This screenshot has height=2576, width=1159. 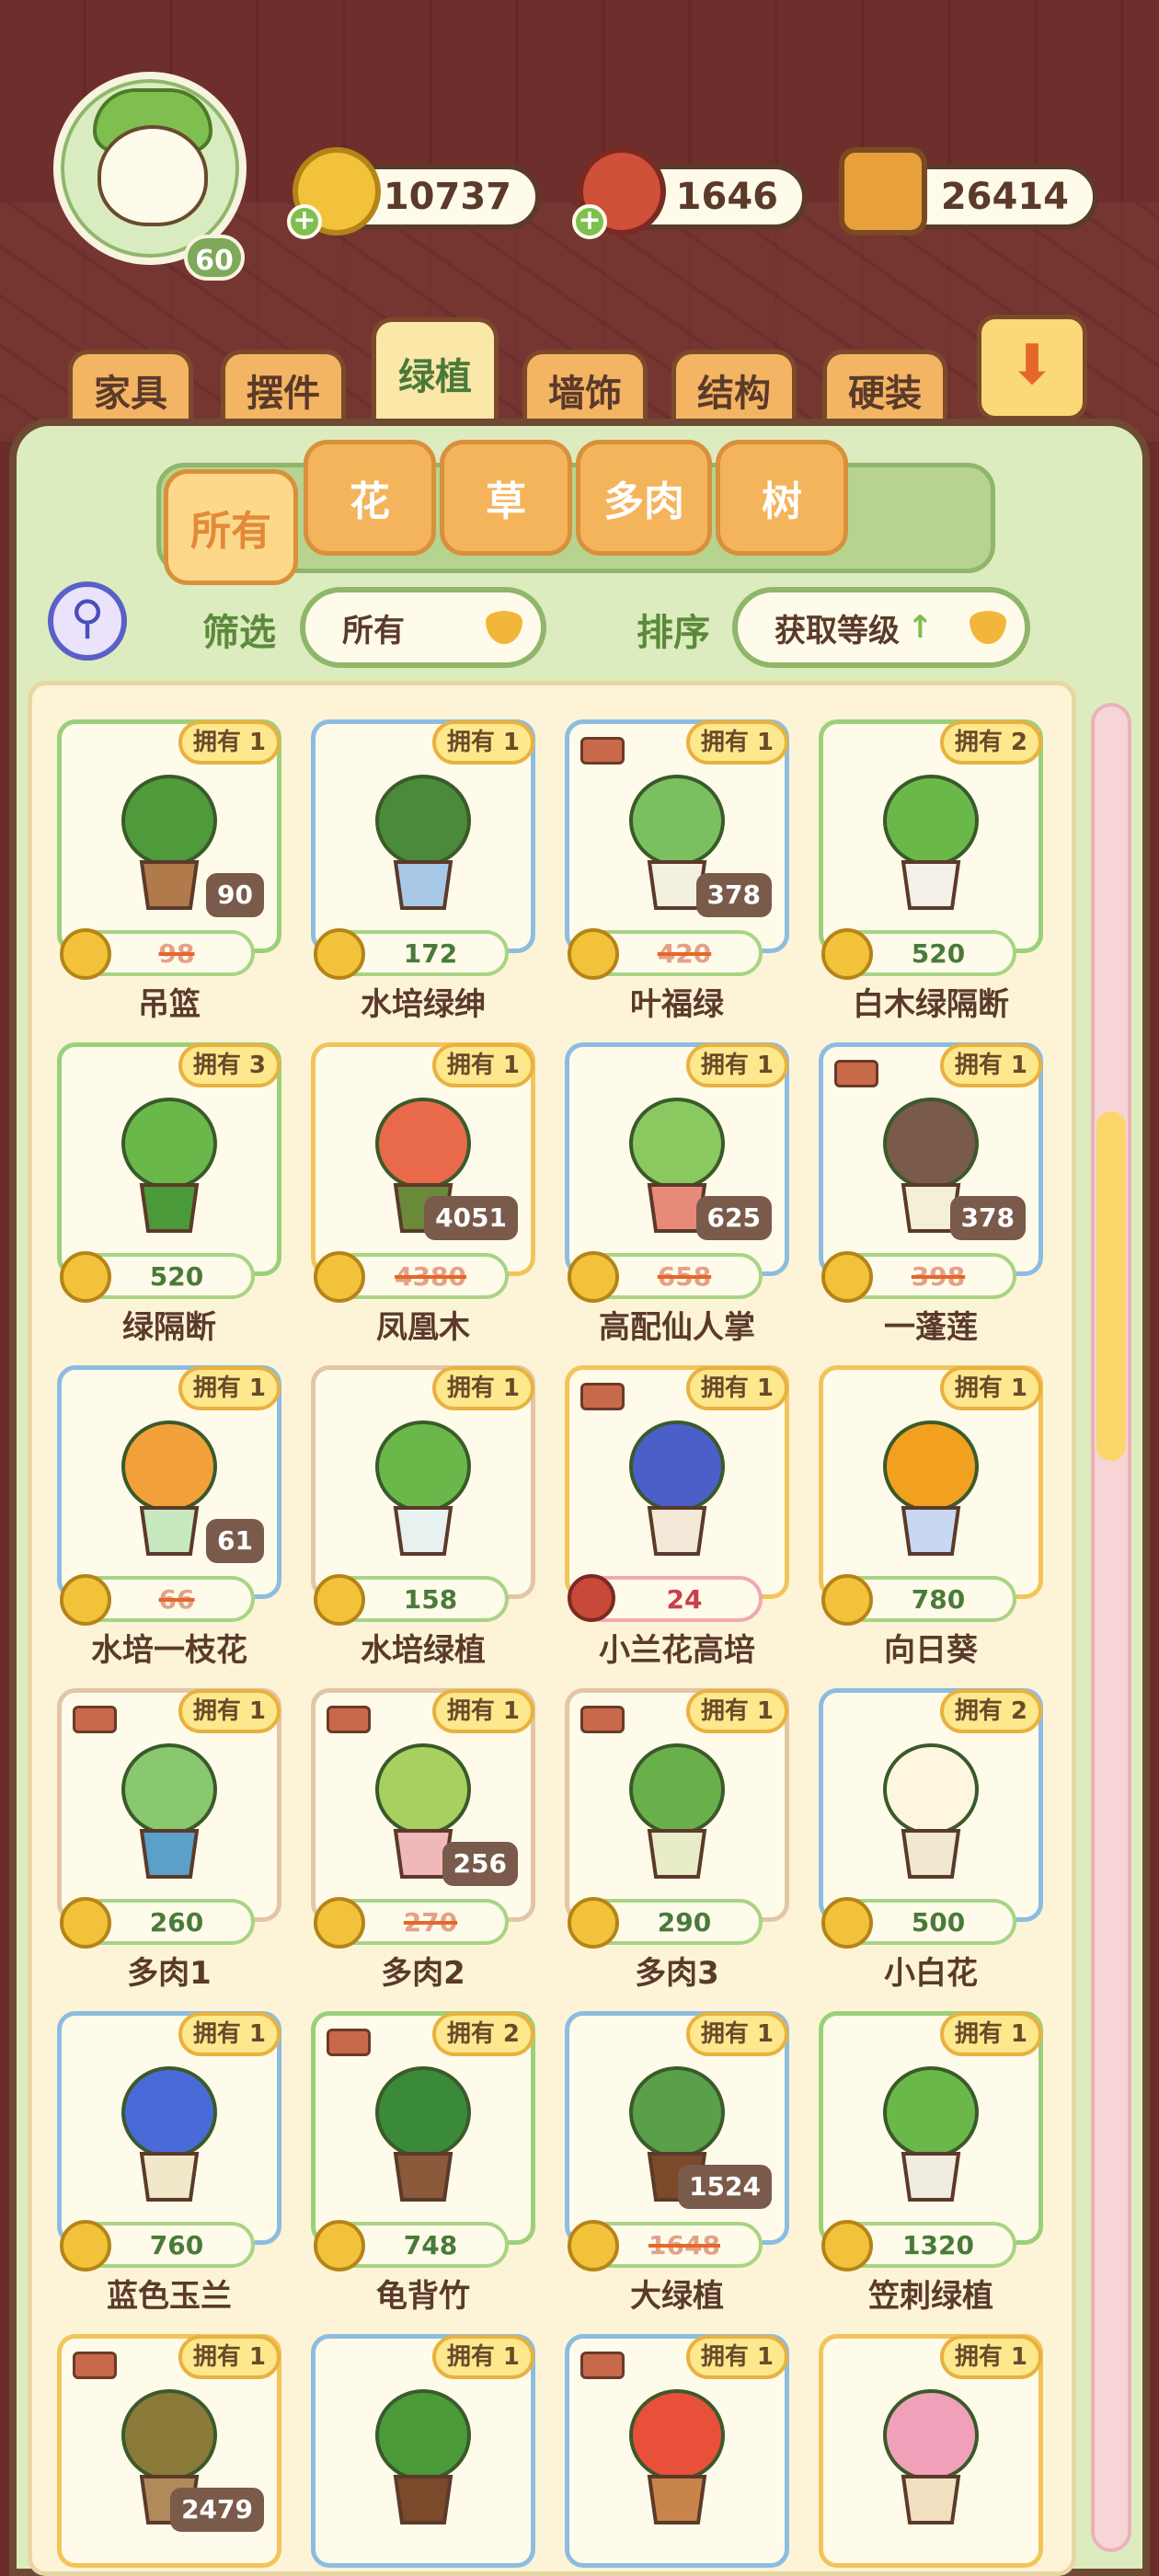 What do you see at coordinates (725, 2187) in the screenshot?
I see `discount-price-tag: 1524` at bounding box center [725, 2187].